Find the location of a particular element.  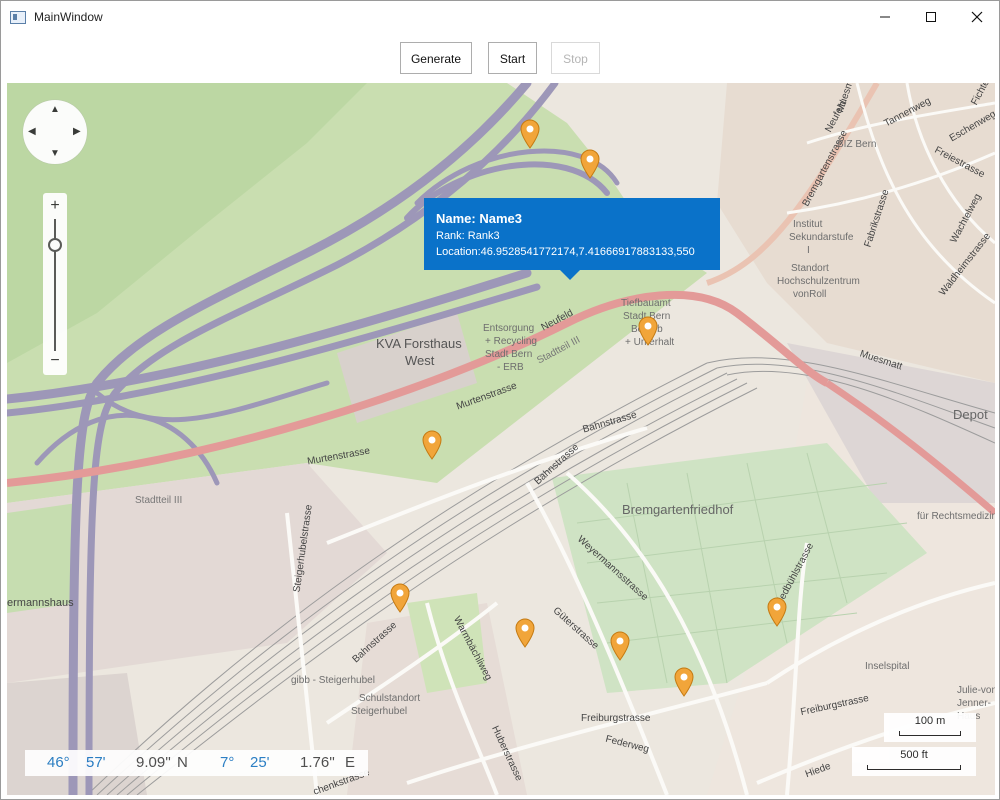

lon-degrees: 7° is located at coordinates (227, 762).